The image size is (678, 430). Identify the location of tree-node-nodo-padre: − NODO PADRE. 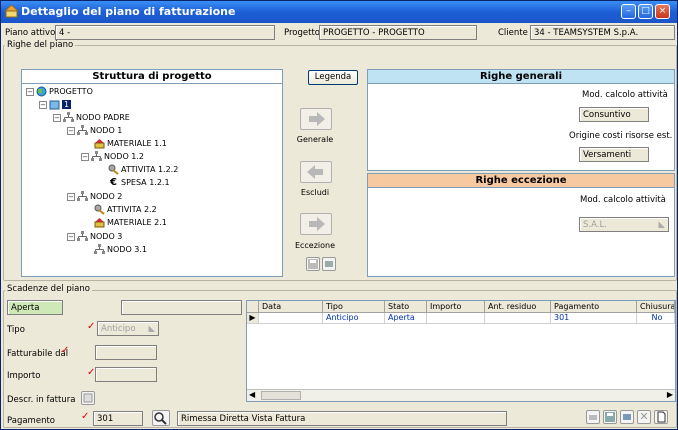
(91, 117).